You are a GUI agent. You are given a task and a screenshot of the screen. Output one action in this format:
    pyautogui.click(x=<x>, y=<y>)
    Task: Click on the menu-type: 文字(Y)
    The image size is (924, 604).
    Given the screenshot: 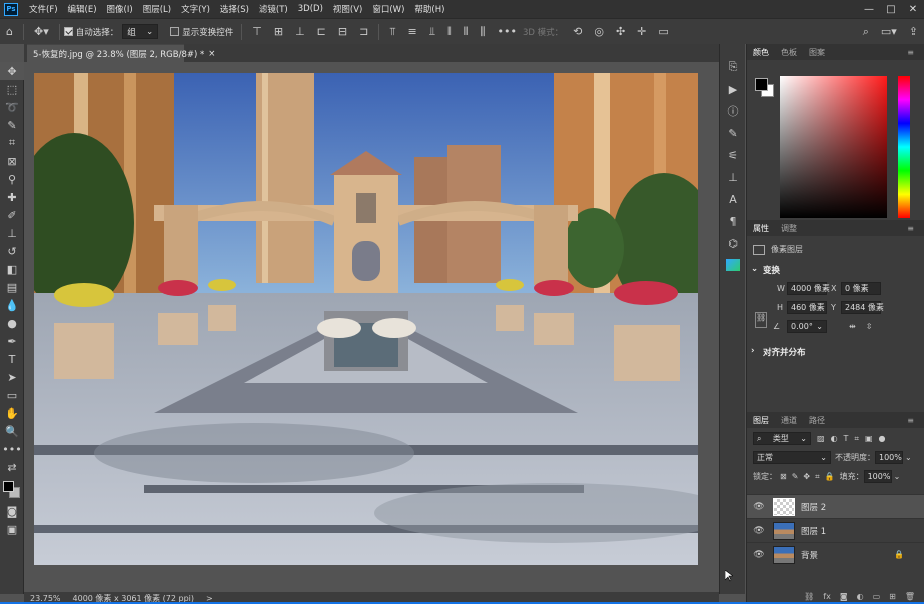 What is the action you would take?
    pyautogui.click(x=195, y=9)
    